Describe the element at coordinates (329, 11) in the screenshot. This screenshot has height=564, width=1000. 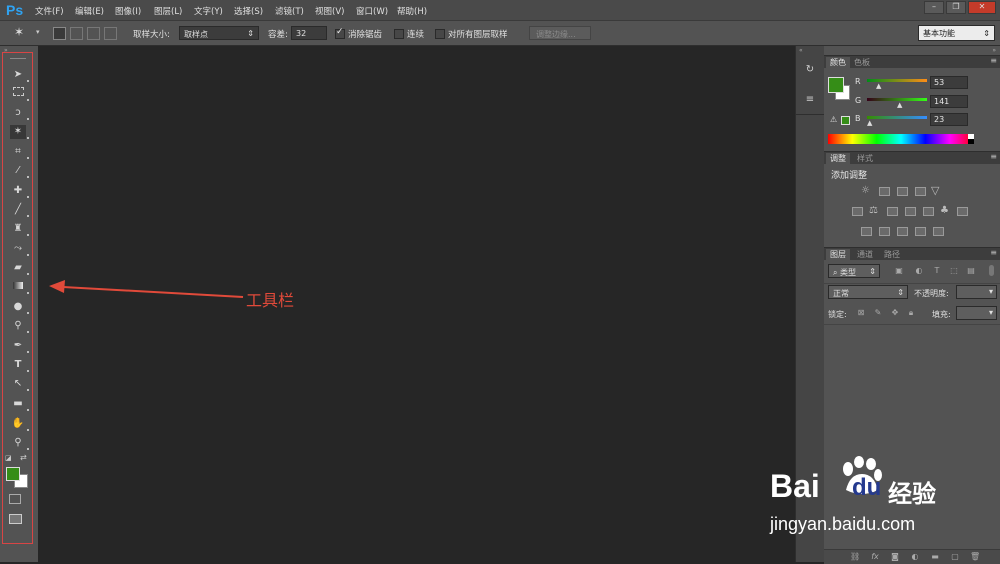
I see `menu-view: 视图(V)` at that location.